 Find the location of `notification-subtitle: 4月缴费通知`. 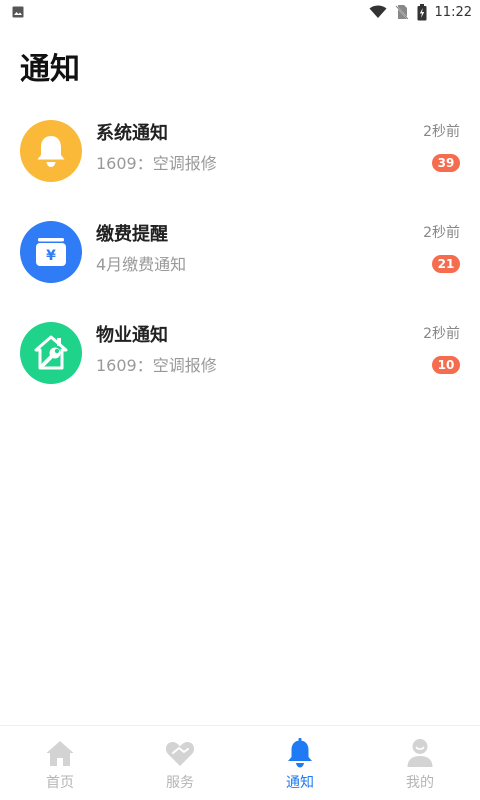

notification-subtitle: 4月缴费通知 is located at coordinates (141, 264).